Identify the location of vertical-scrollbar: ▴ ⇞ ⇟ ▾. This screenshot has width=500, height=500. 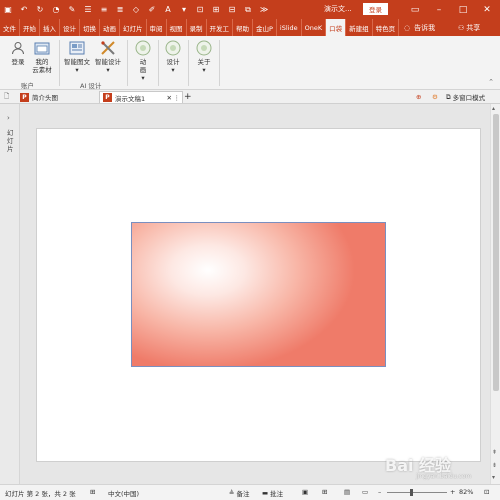
(495, 294).